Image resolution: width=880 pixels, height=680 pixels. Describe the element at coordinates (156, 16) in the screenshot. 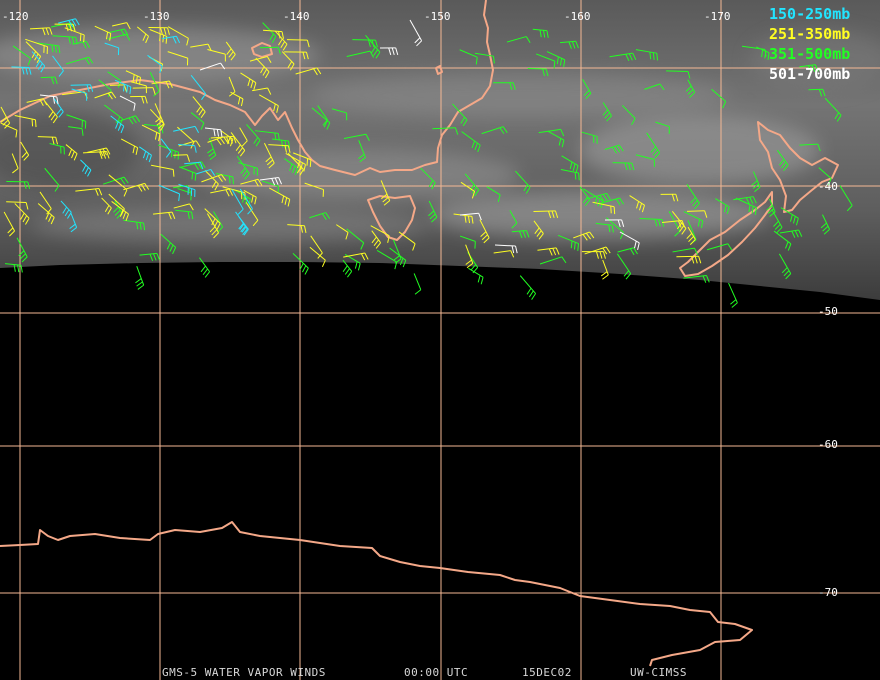

I see `lon-label-130: -130` at that location.